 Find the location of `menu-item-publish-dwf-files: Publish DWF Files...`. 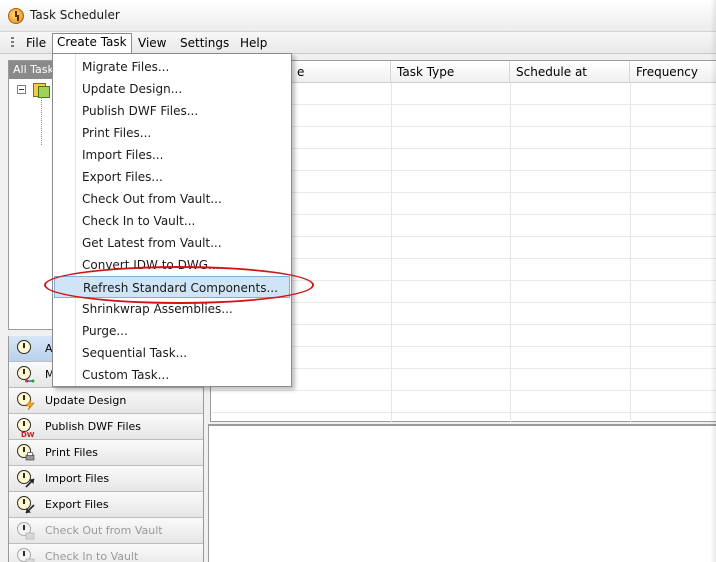

menu-item-publish-dwf-files: Publish DWF Files... is located at coordinates (172, 111).